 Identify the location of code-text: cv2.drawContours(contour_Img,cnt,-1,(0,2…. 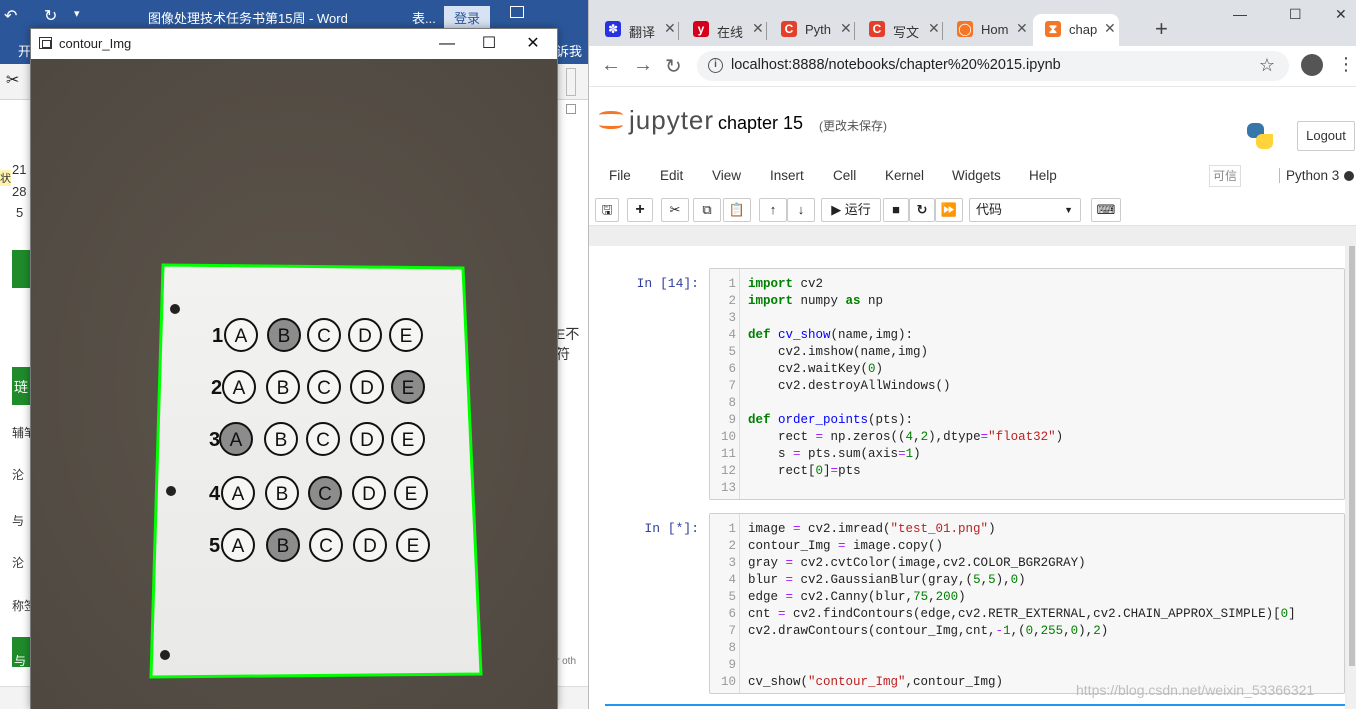
(928, 631).